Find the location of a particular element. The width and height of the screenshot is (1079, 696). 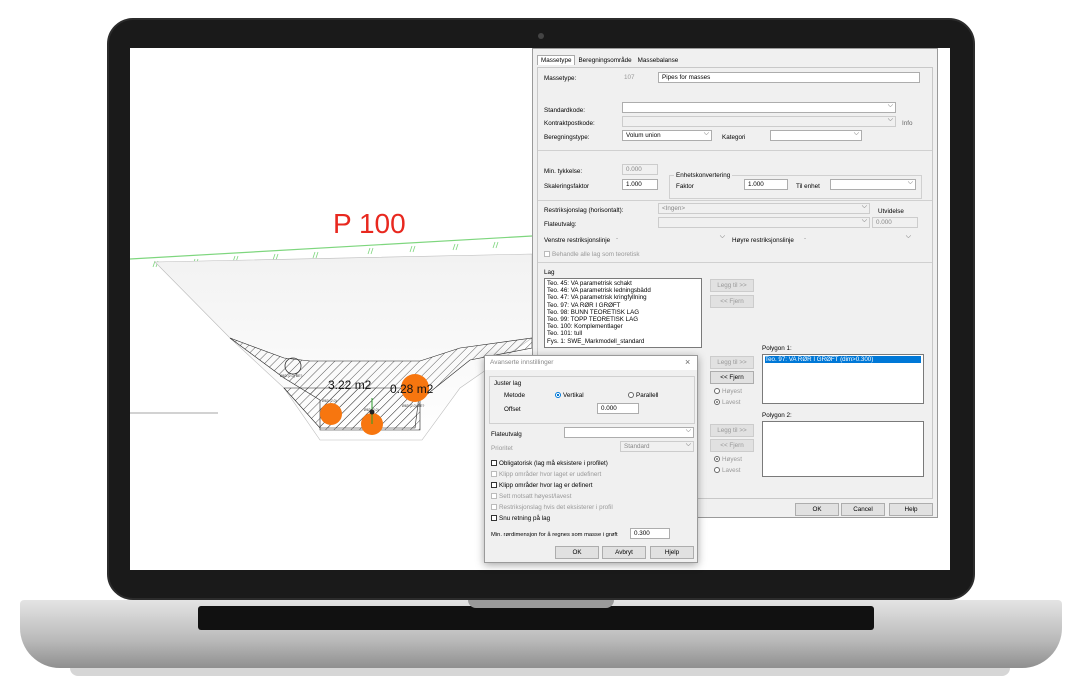

vertikal-label: Vertikal is located at coordinates (573, 395).